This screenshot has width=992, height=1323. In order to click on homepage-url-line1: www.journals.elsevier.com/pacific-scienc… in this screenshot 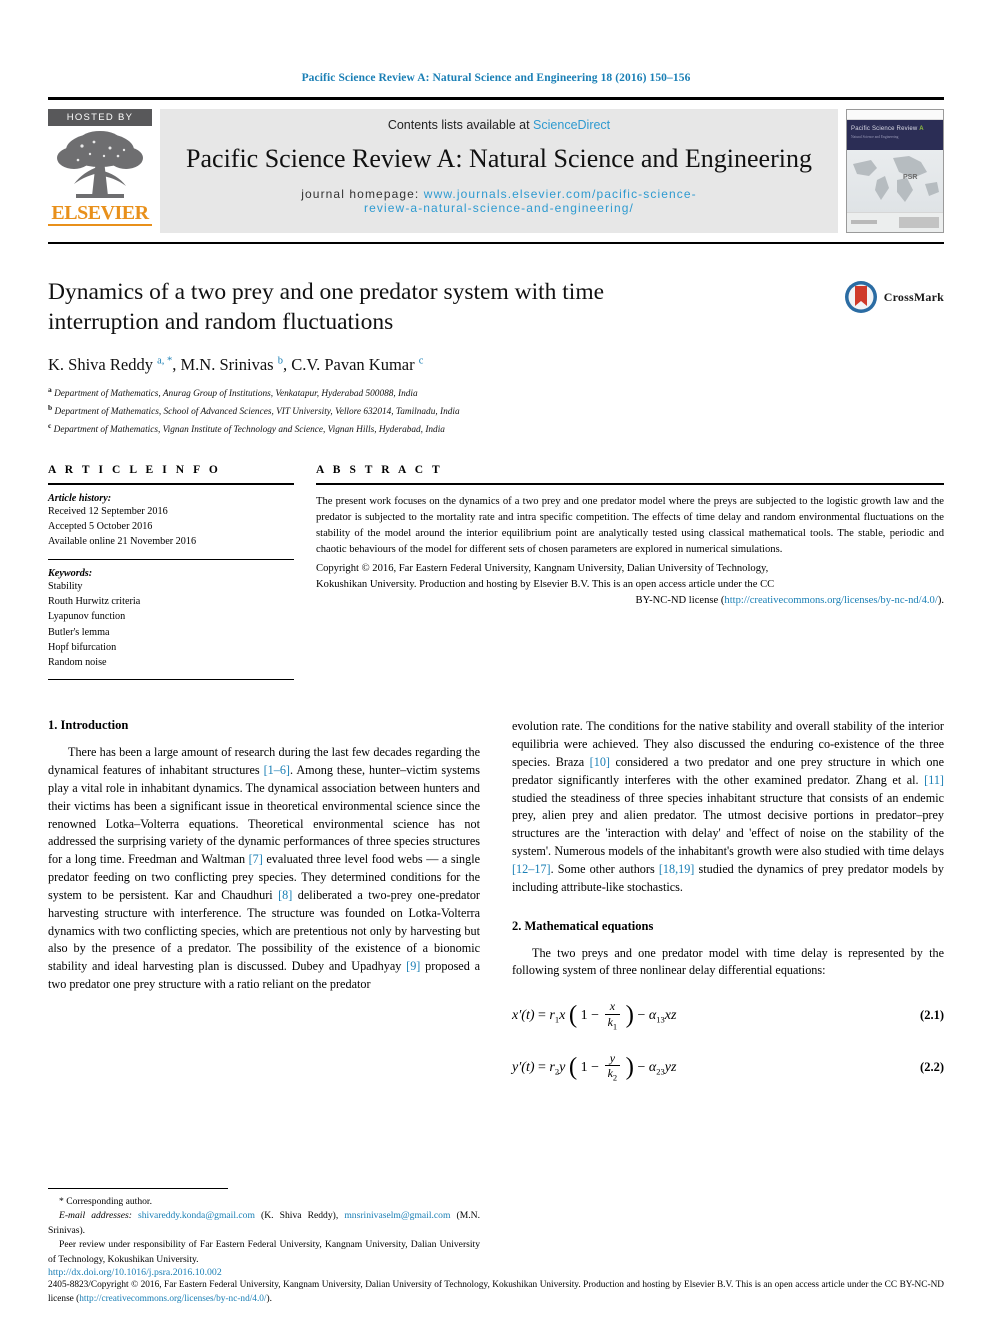, I will do `click(560, 194)`.